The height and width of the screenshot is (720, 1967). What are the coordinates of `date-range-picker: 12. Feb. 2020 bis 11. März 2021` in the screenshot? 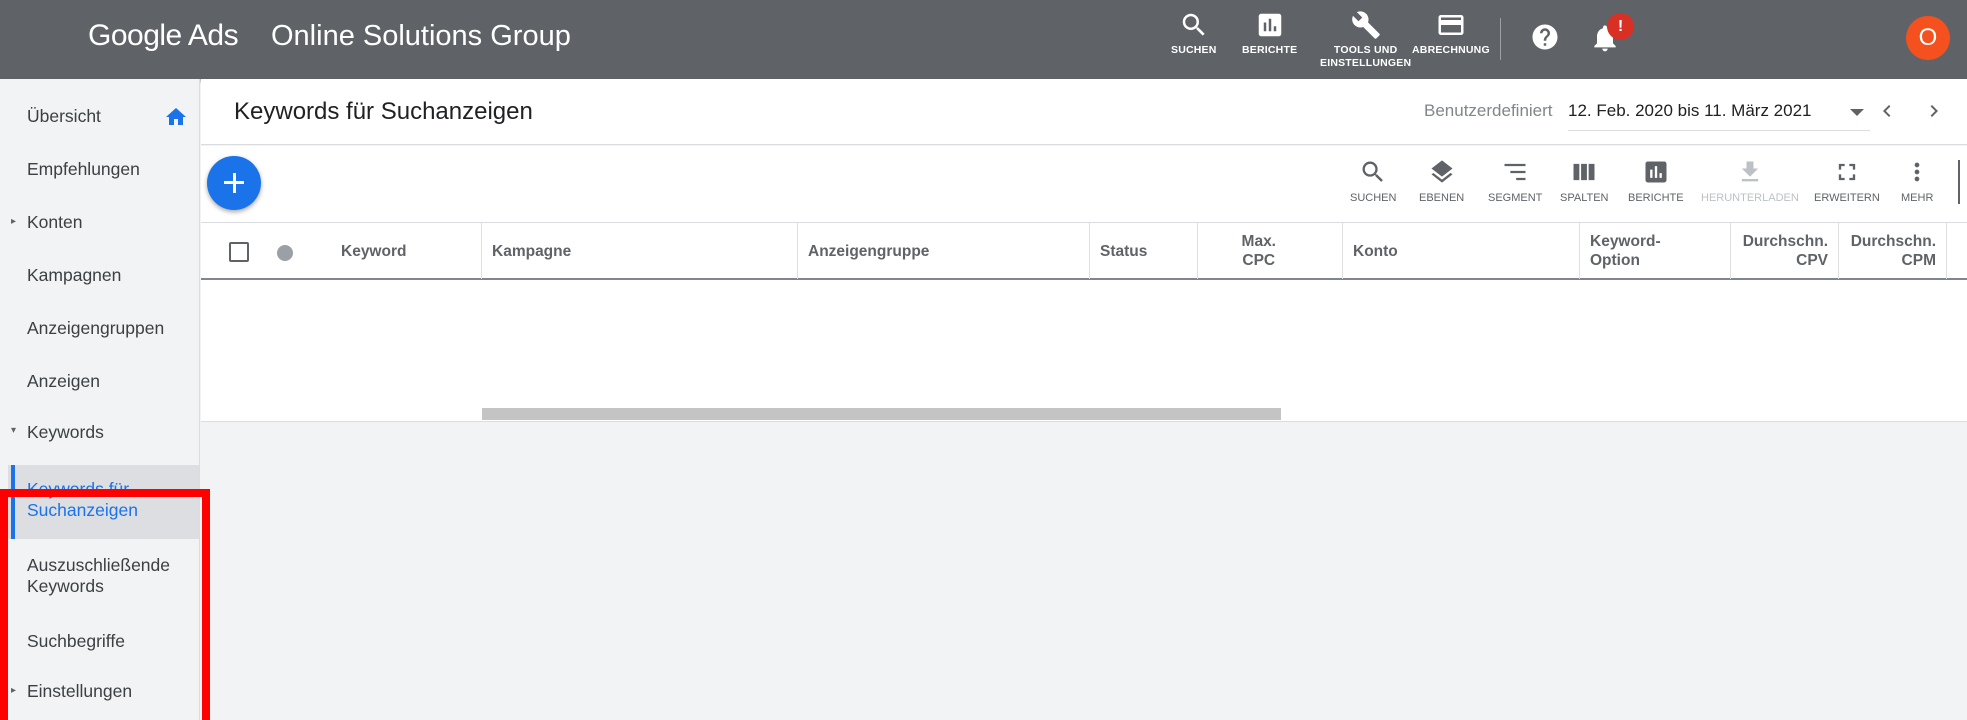 It's located at (1719, 112).